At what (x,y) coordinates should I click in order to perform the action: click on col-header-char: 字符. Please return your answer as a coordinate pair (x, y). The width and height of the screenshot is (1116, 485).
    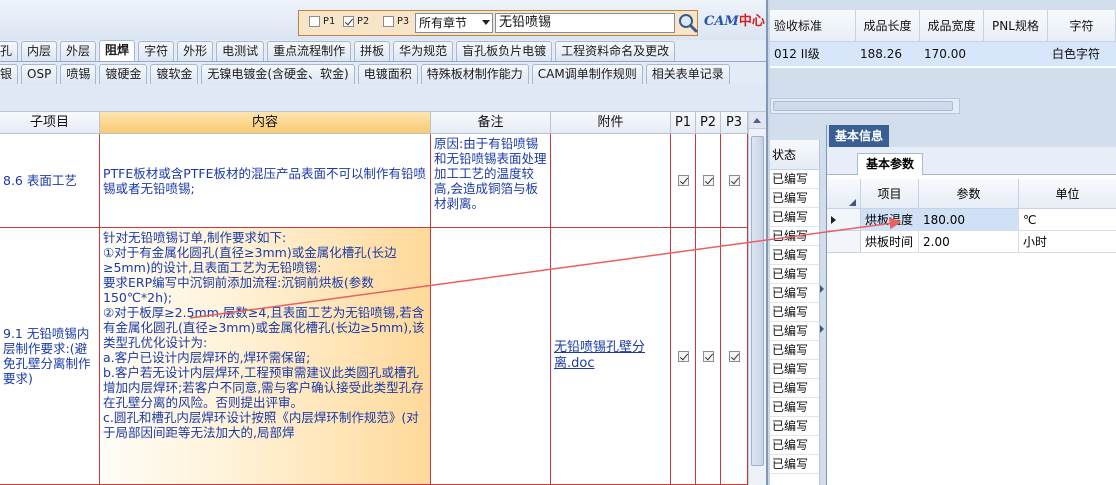
    Looking at the image, I should click on (1082, 26).